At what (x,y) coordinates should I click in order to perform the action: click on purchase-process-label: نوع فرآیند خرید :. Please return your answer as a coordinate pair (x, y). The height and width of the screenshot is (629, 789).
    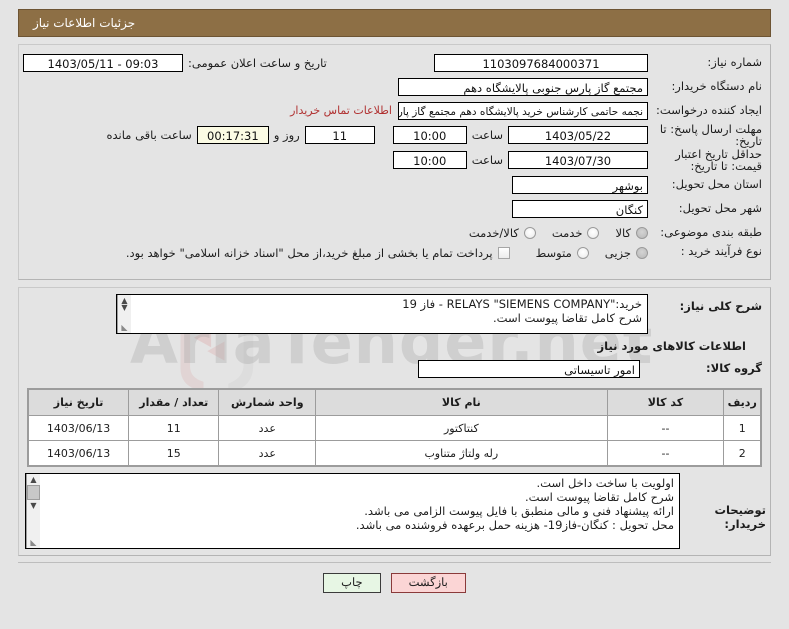
    Looking at the image, I should click on (721, 251).